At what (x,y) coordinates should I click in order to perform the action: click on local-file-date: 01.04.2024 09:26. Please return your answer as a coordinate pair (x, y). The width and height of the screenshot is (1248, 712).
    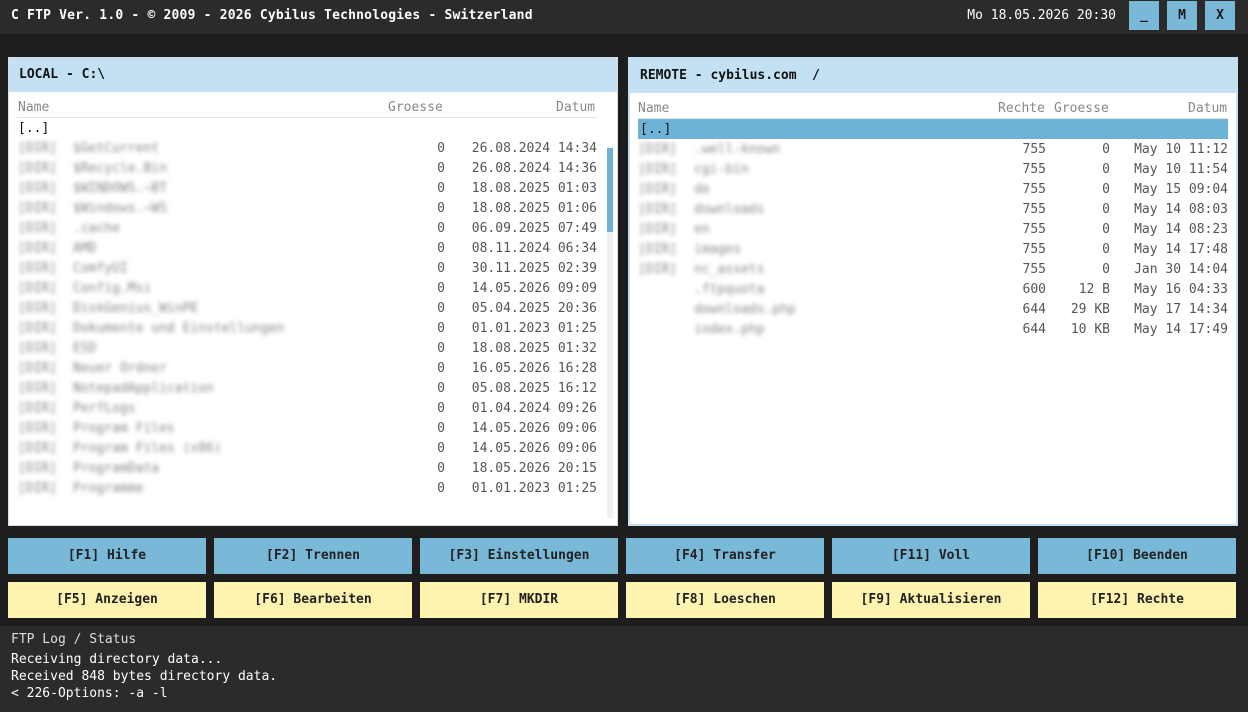
    Looking at the image, I should click on (534, 408).